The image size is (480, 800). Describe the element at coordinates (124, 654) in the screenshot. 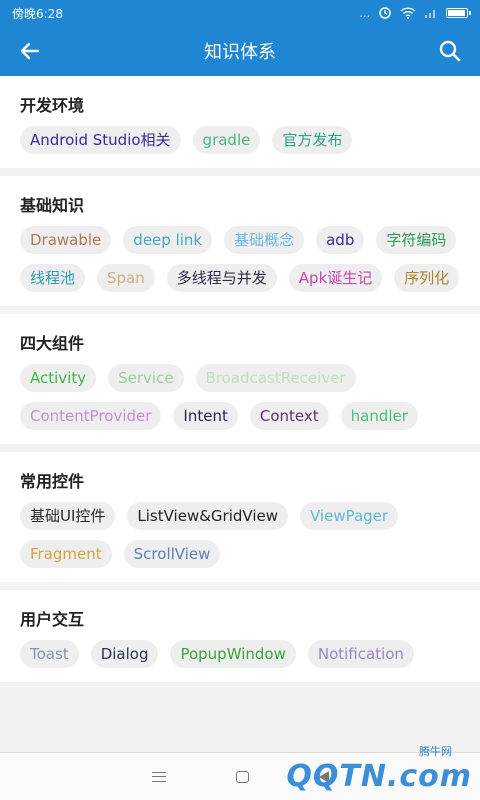

I see `topic-chip: Dialog` at that location.